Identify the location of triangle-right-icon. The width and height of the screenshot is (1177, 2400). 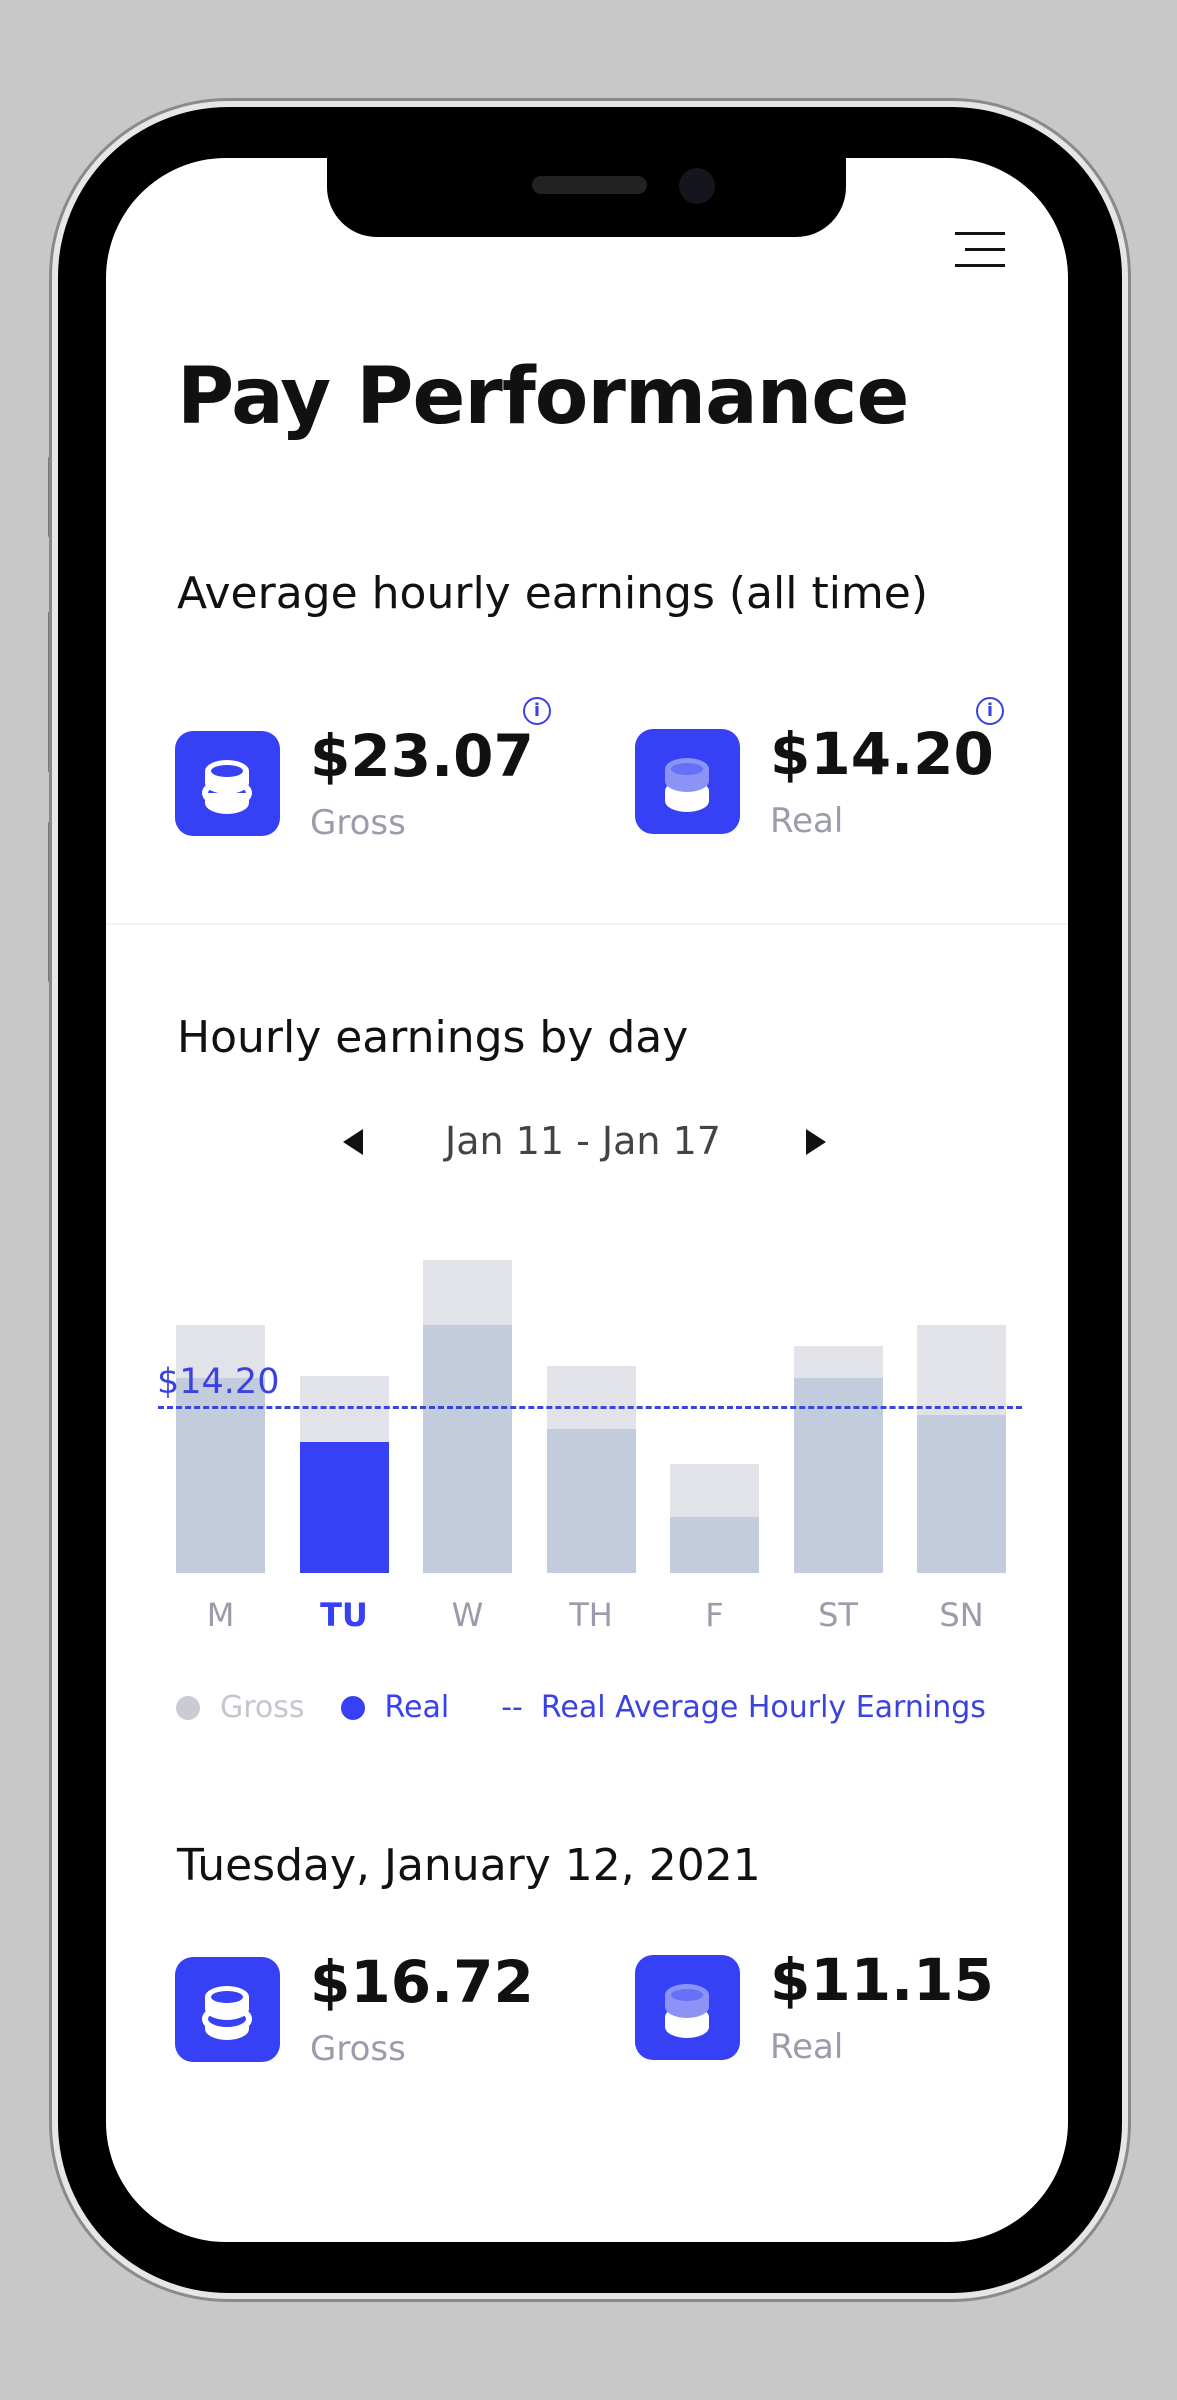
(816, 1142).